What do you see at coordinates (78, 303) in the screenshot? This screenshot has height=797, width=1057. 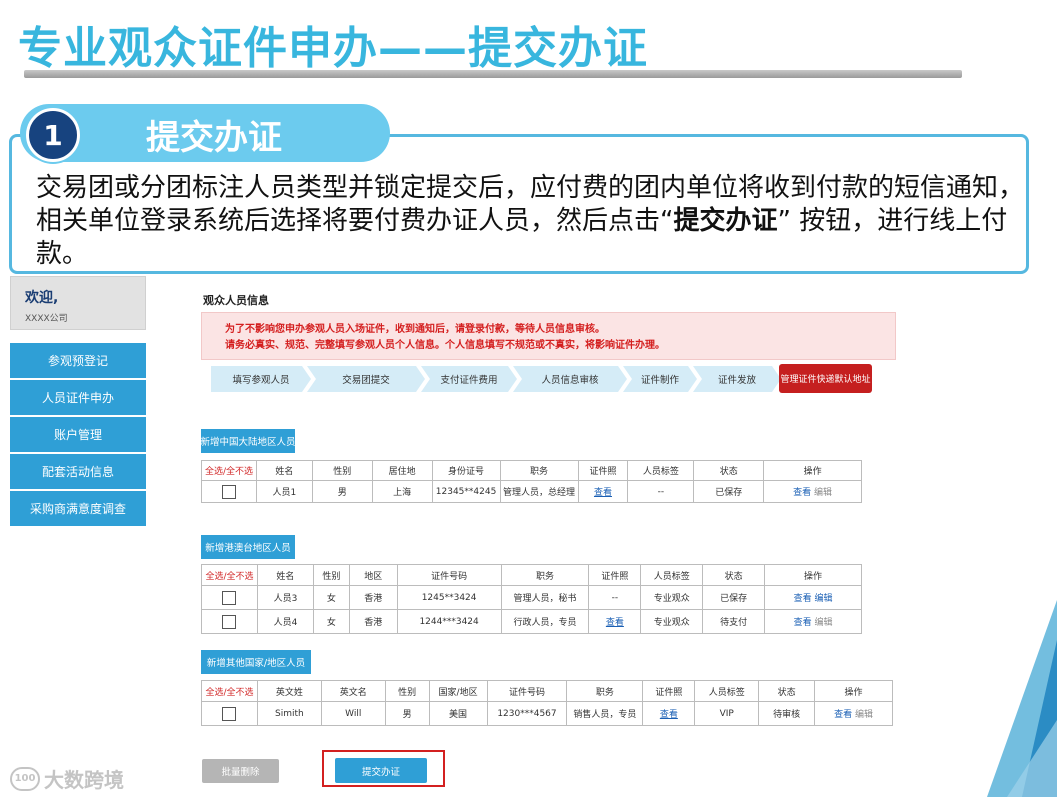 I see `welcome-panel: 欢迎, XXXX公司` at bounding box center [78, 303].